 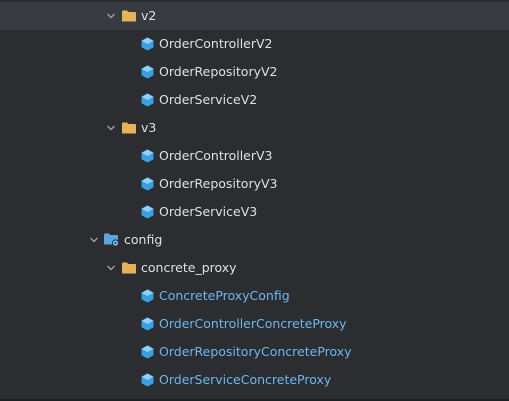 I want to click on tree-item-label: OrderControllerV3, so click(x=216, y=155).